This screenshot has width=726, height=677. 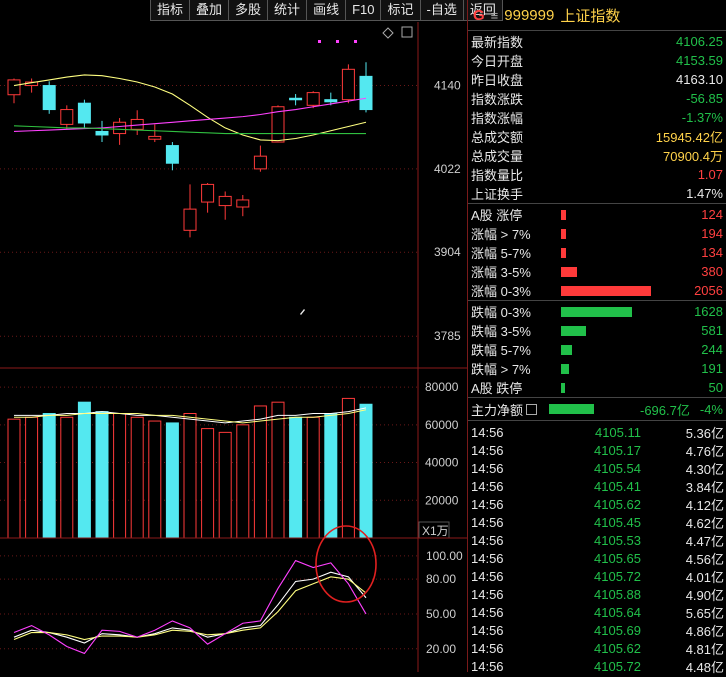 I want to click on stat-value: 4153.59, so click(x=699, y=60).